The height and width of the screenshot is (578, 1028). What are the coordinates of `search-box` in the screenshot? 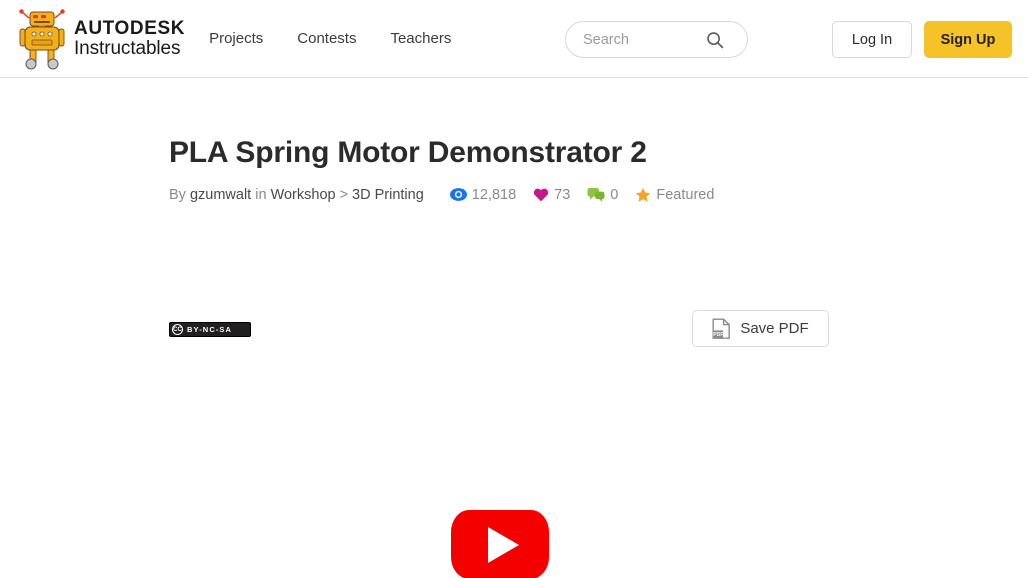 It's located at (656, 39).